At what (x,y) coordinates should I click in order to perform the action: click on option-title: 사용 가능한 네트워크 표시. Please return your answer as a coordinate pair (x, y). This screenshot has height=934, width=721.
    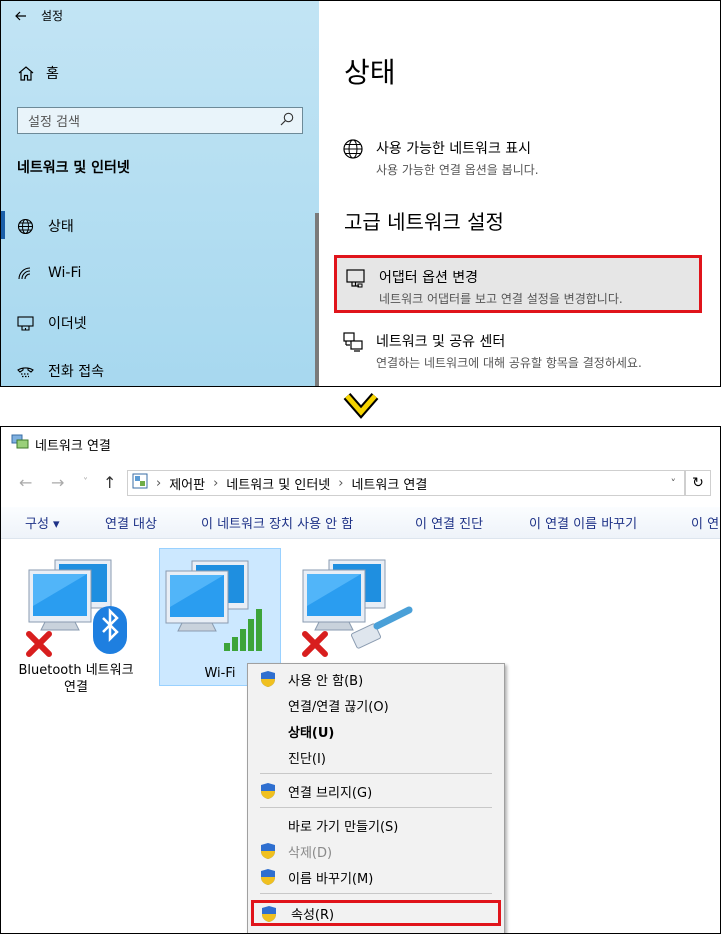
    Looking at the image, I should click on (454, 149).